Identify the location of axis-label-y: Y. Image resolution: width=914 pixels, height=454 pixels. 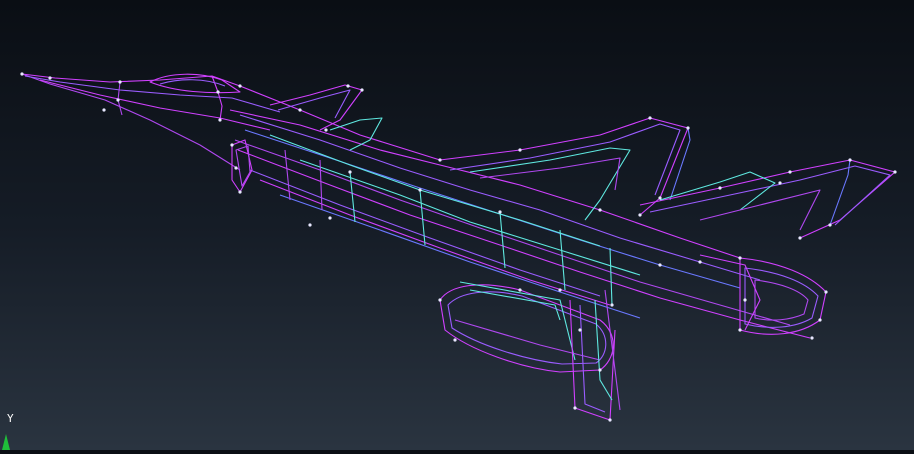
(10, 418).